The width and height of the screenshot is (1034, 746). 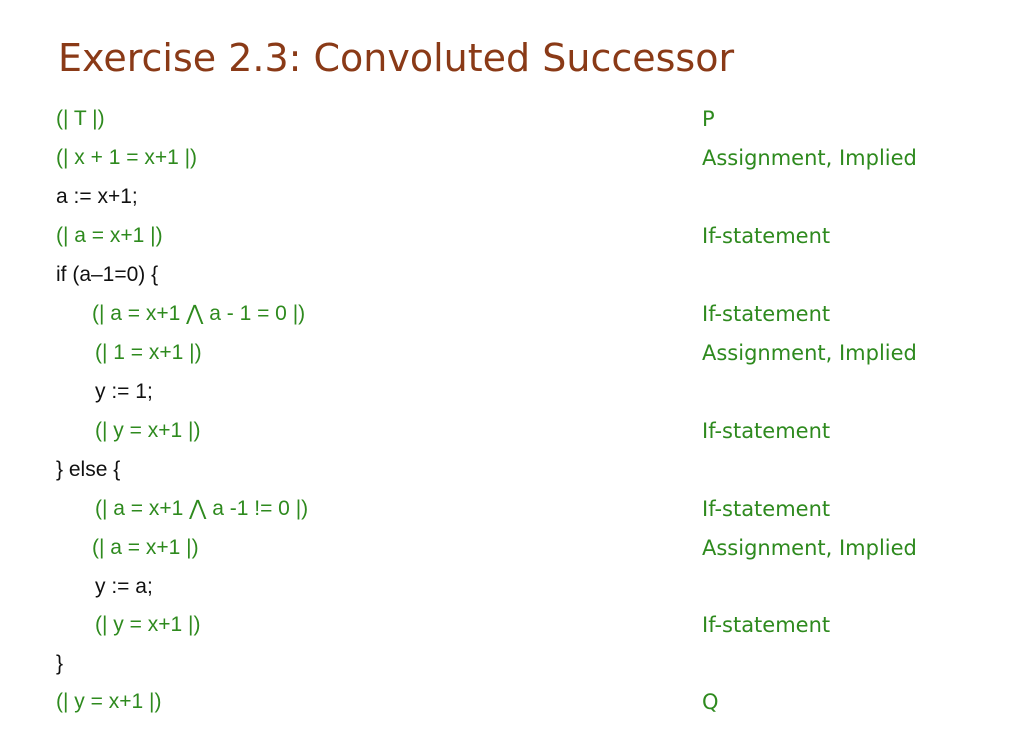 What do you see at coordinates (517, 548) in the screenshot?
I see `proof-line: (| a = x+1 |) Assignment, Implied` at bounding box center [517, 548].